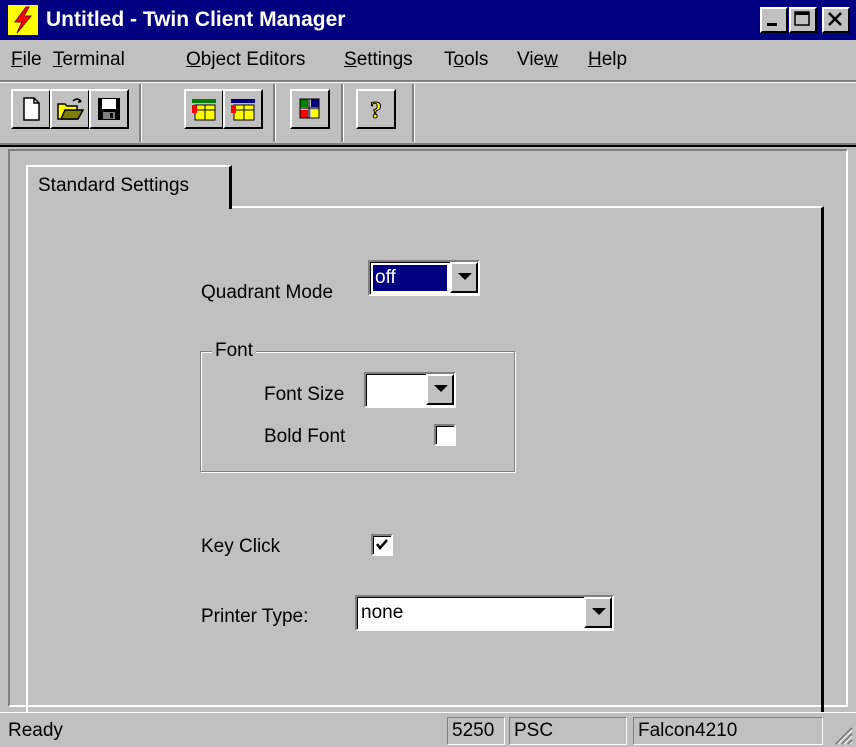  I want to click on maximize-button, so click(803, 20).